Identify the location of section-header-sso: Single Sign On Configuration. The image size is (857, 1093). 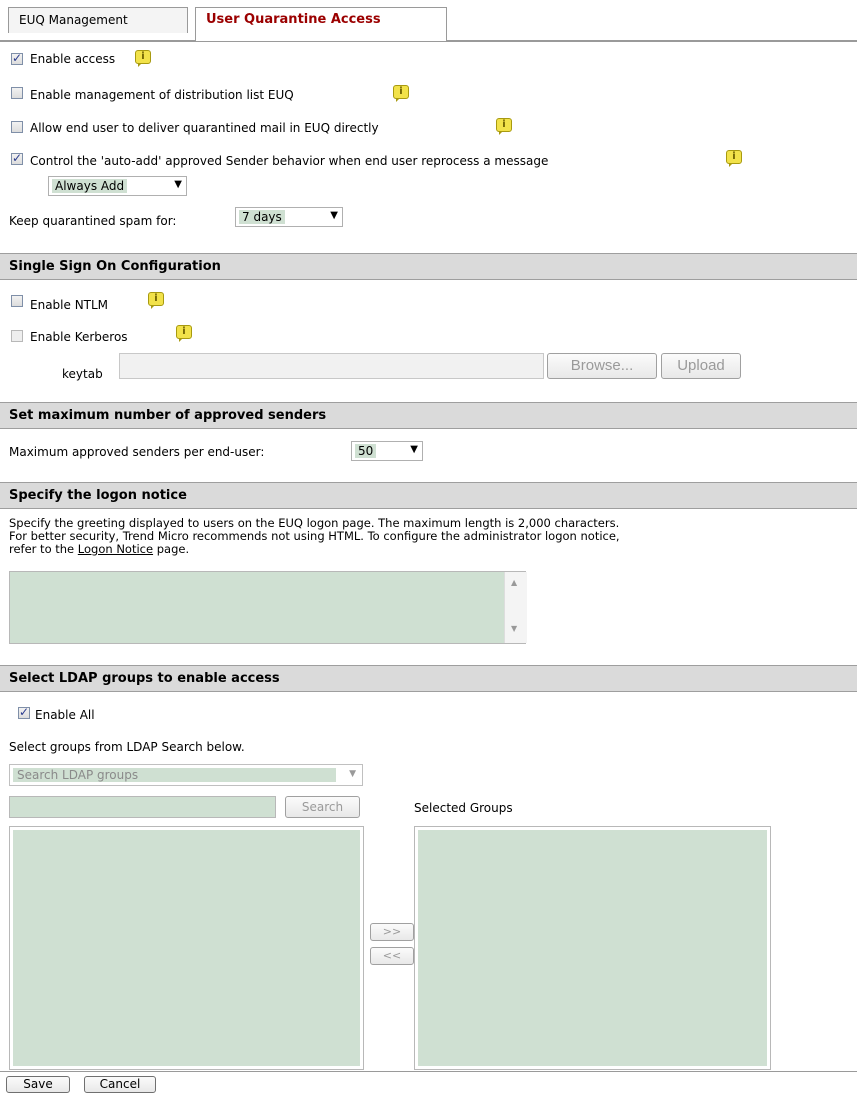
(428, 266).